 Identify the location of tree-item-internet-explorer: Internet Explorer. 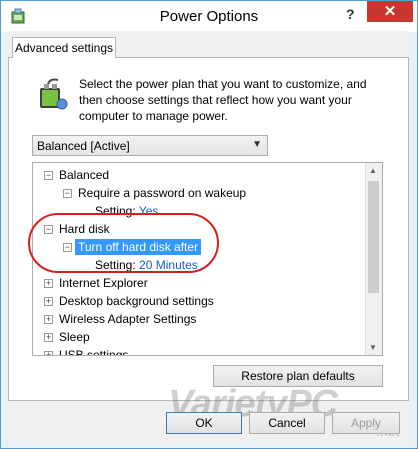
(103, 283).